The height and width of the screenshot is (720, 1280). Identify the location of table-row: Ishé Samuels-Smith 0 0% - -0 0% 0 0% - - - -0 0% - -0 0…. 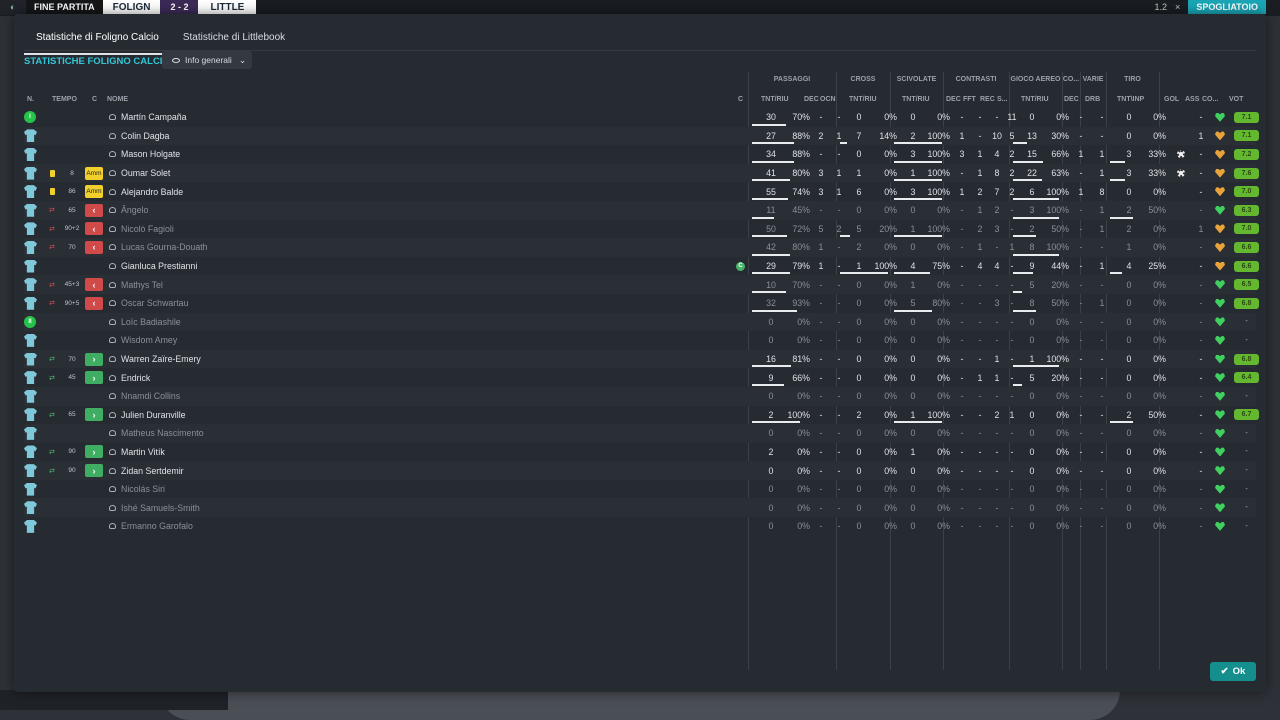
(640, 508).